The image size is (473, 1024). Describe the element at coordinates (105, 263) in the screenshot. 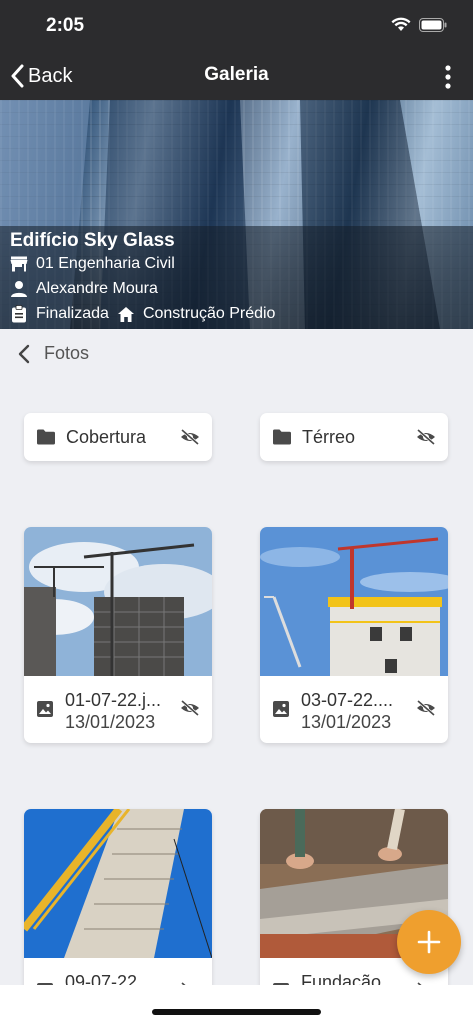

I see `project-company: 01 Engenharia Civil` at that location.